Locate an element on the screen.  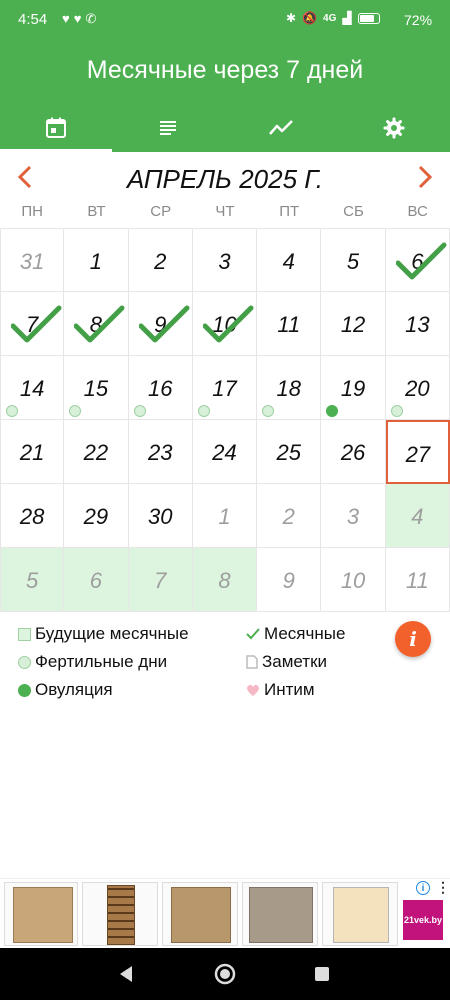
wall-cabinet-image is located at coordinates (281, 915).